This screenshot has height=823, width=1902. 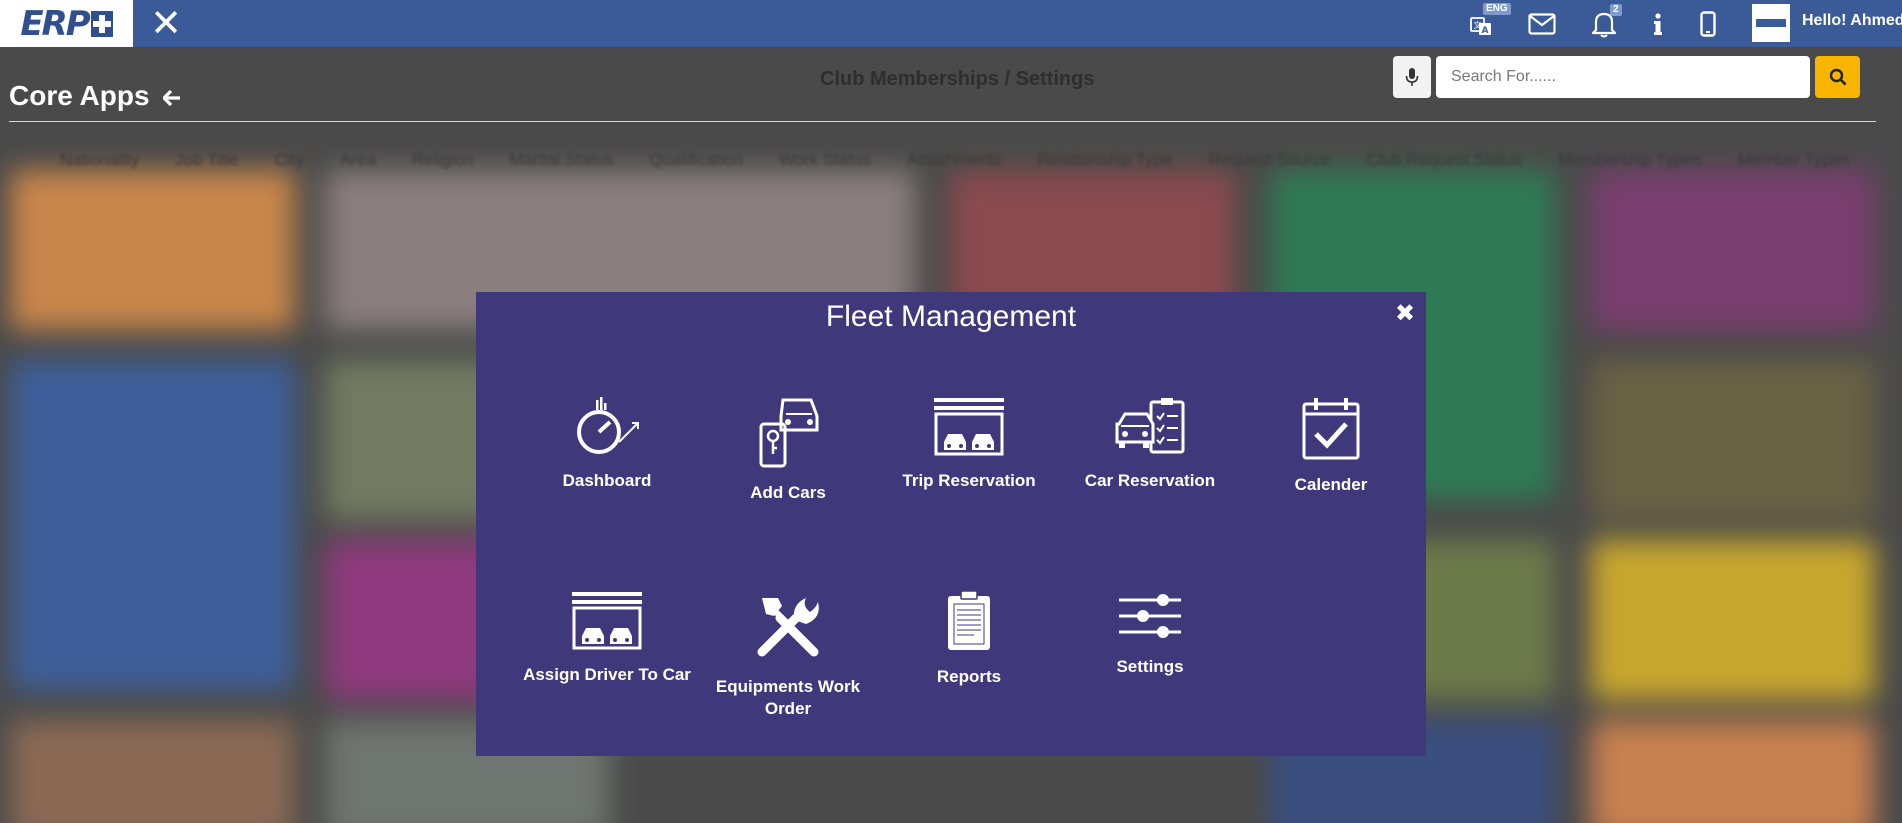 I want to click on speedometer-icon, so click(x=608, y=425).